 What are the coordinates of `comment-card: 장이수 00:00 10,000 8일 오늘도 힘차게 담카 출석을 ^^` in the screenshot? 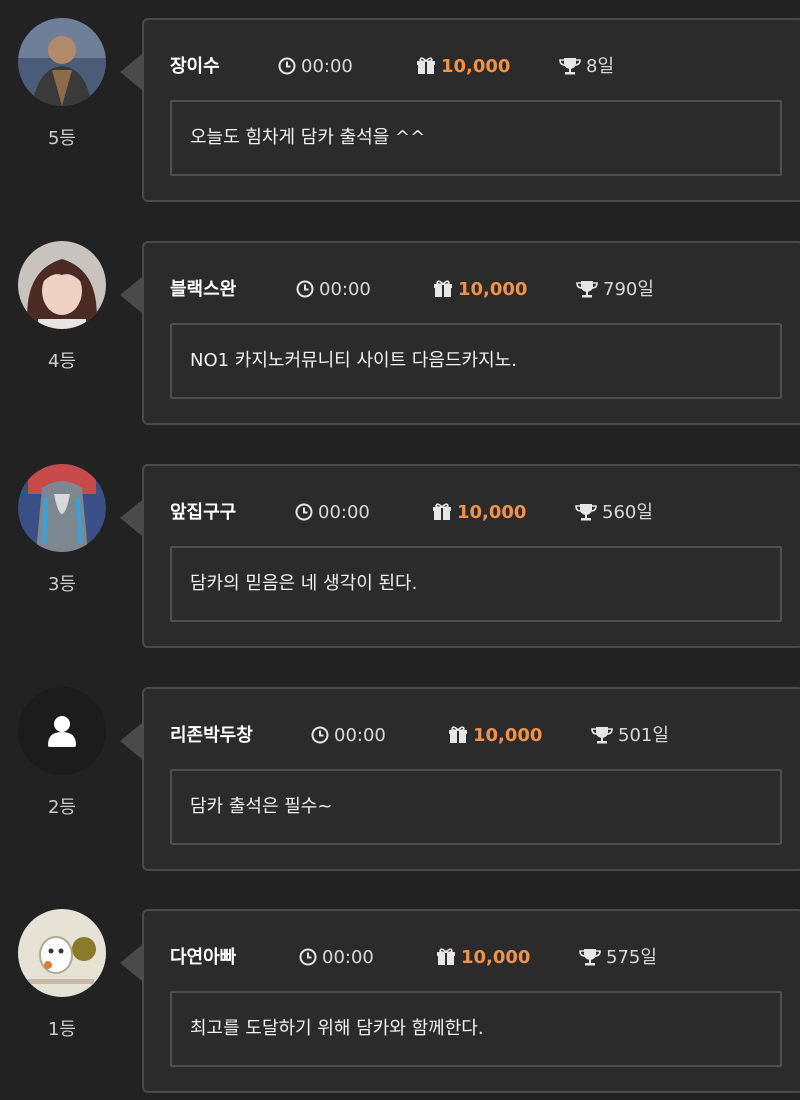 It's located at (471, 110).